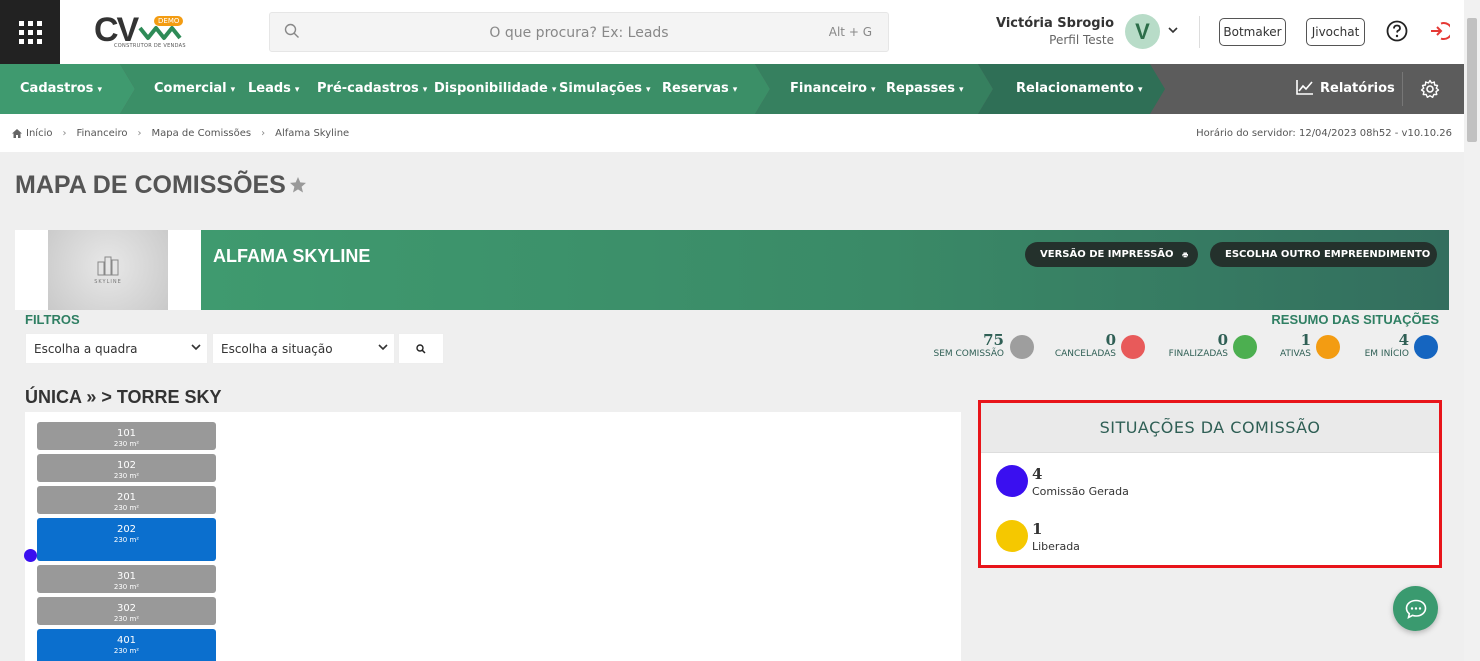 This screenshot has width=1480, height=661. Describe the element at coordinates (52, 319) in the screenshot. I see `filters-label: FILTROS` at that location.